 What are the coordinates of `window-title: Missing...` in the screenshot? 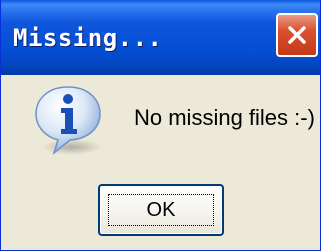 It's located at (88, 38).